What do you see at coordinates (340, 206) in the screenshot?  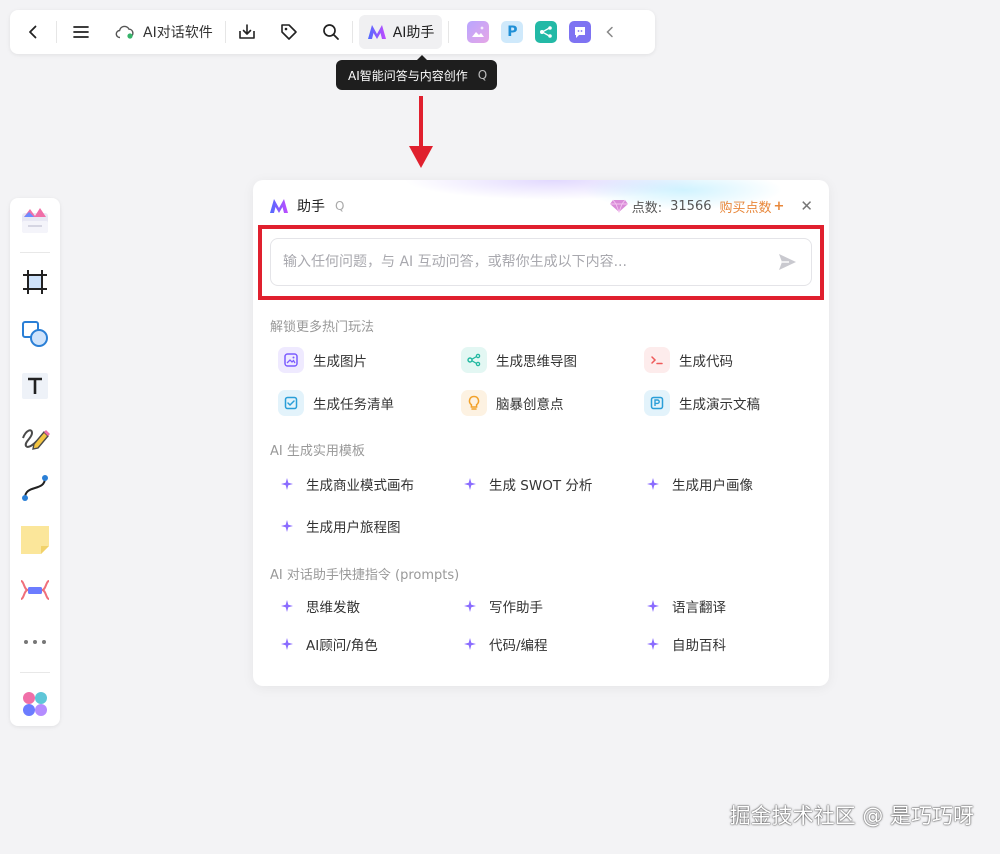 I see `panel-shortcut: Q` at bounding box center [340, 206].